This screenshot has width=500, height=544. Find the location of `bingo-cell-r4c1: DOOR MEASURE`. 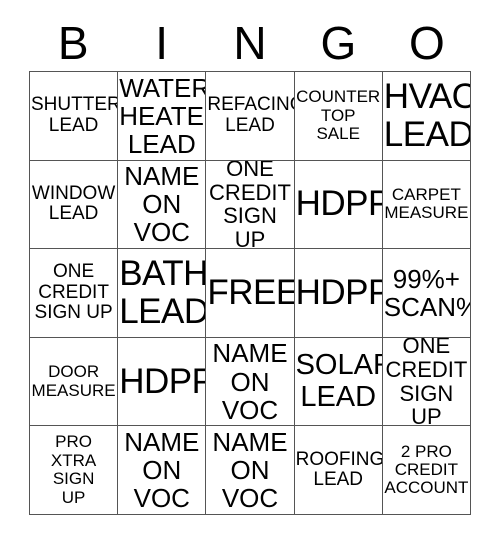

bingo-cell-r4c1: DOOR MEASURE is located at coordinates (74, 382).